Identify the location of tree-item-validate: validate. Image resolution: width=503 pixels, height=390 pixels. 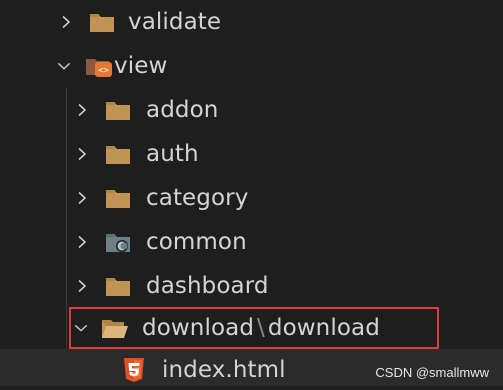
(251, 22).